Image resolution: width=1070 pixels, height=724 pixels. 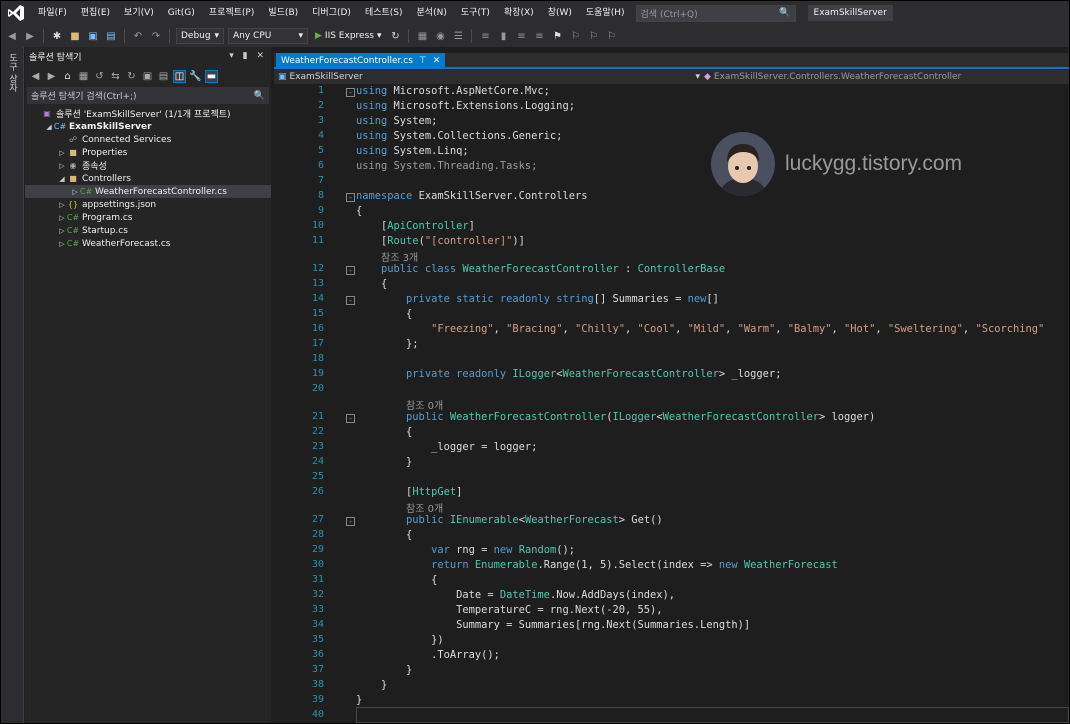 I want to click on hot-reload-icon: ☰, so click(x=458, y=36).